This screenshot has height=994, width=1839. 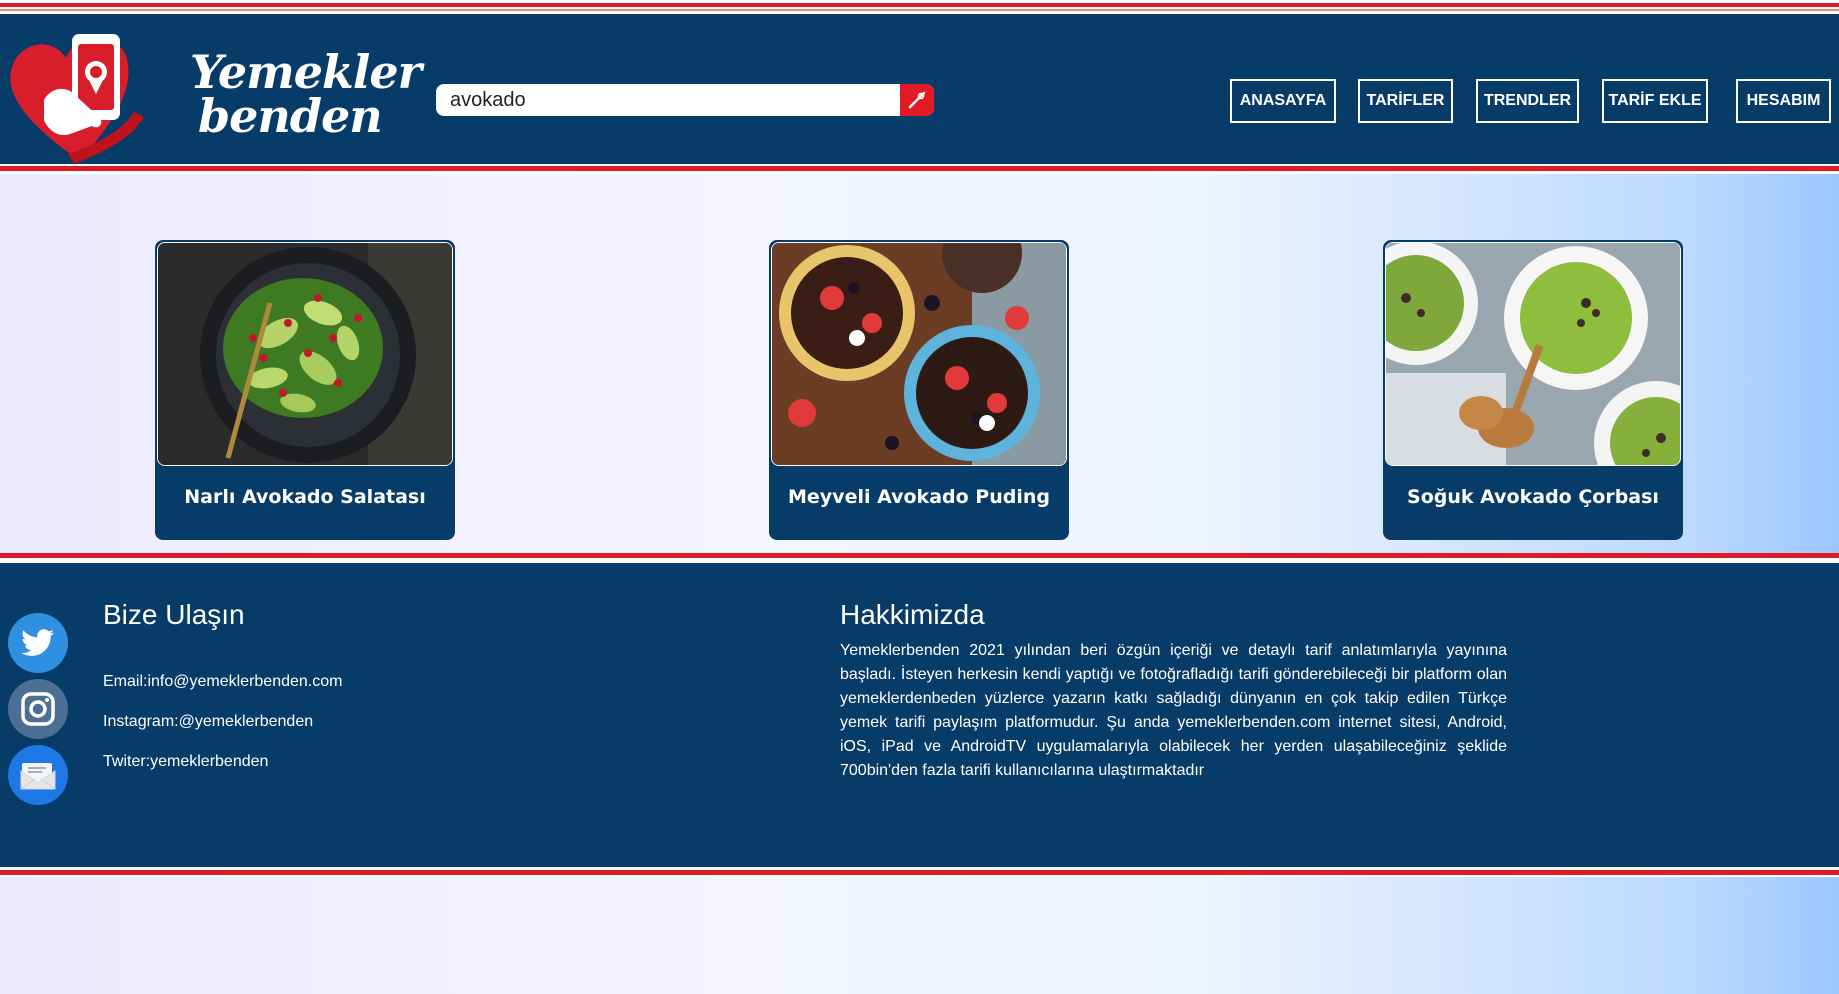 I want to click on mail-icon, so click(x=38, y=776).